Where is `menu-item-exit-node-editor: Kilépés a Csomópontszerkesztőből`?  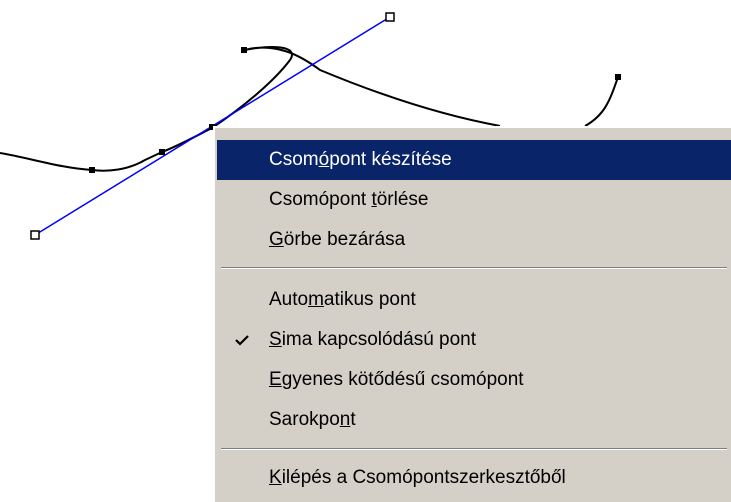 menu-item-exit-node-editor: Kilépés a Csomópontszerkesztőből is located at coordinates (474, 478).